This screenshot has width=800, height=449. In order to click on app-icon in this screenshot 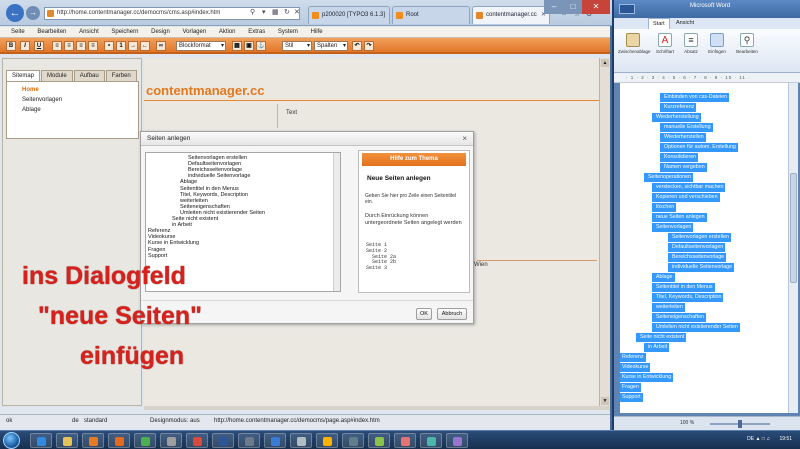, I will do `click(197, 441)`.